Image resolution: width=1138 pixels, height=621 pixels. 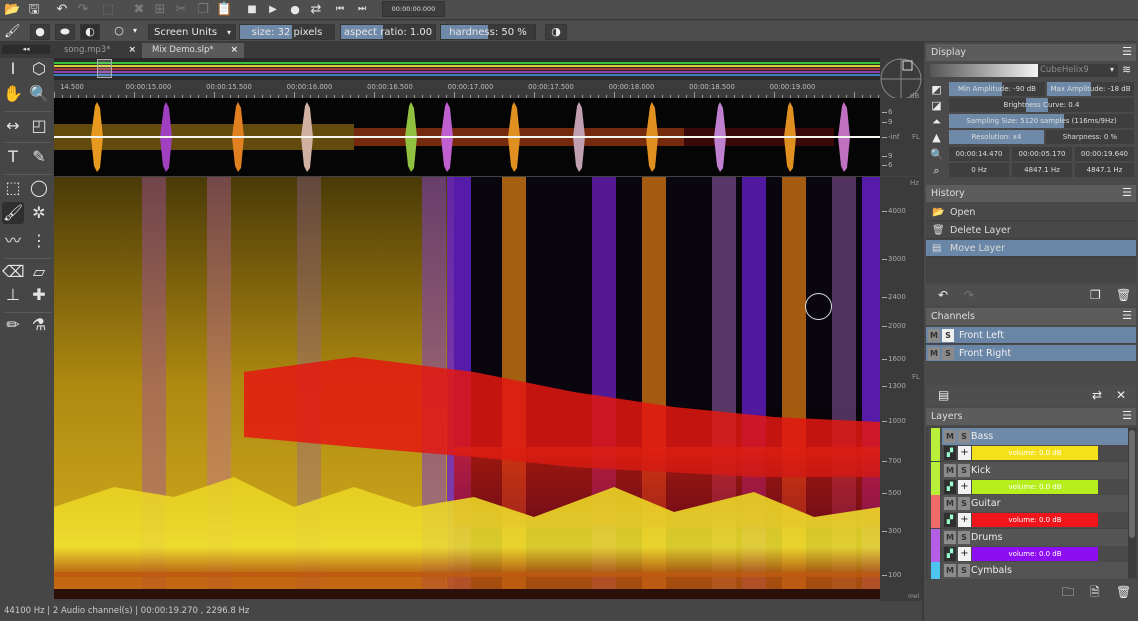 I want to click on layers-scrollbar, so click(x=1132, y=503).